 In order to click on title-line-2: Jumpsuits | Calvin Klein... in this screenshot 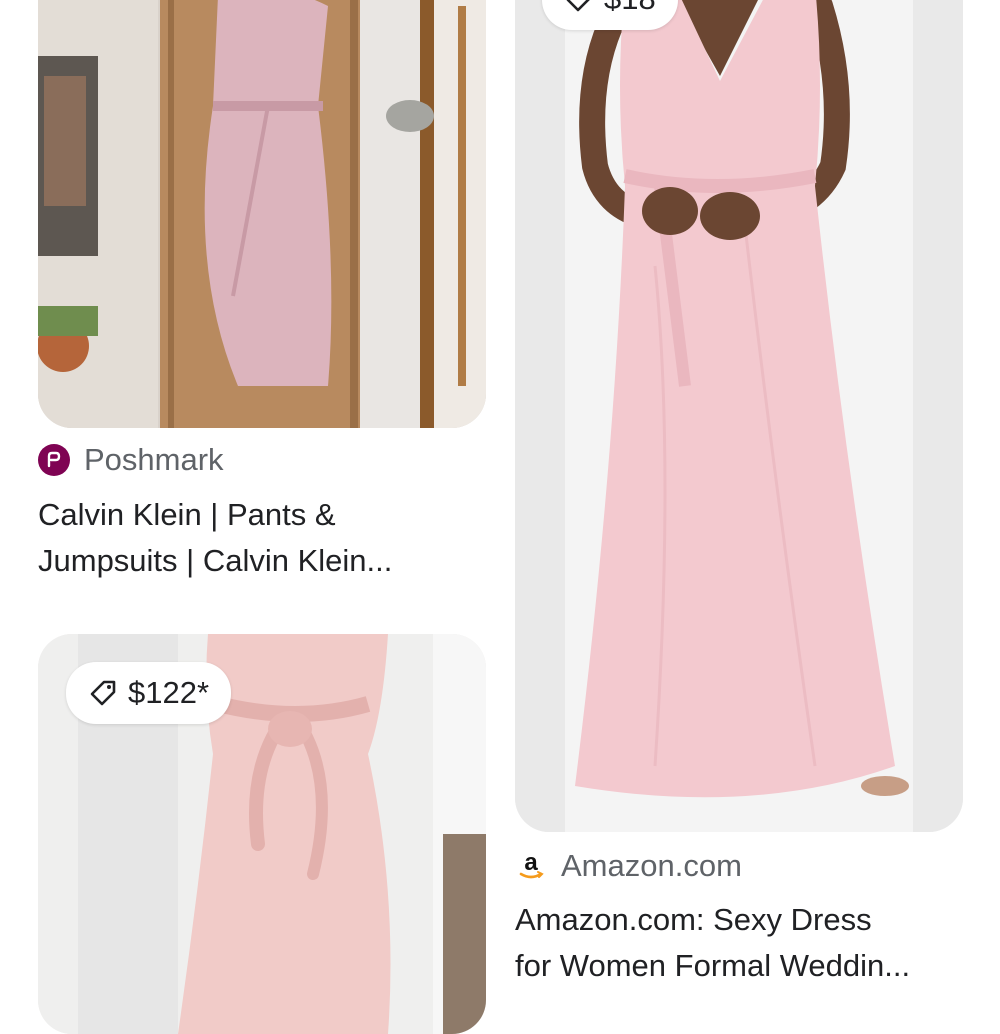, I will do `click(215, 560)`.